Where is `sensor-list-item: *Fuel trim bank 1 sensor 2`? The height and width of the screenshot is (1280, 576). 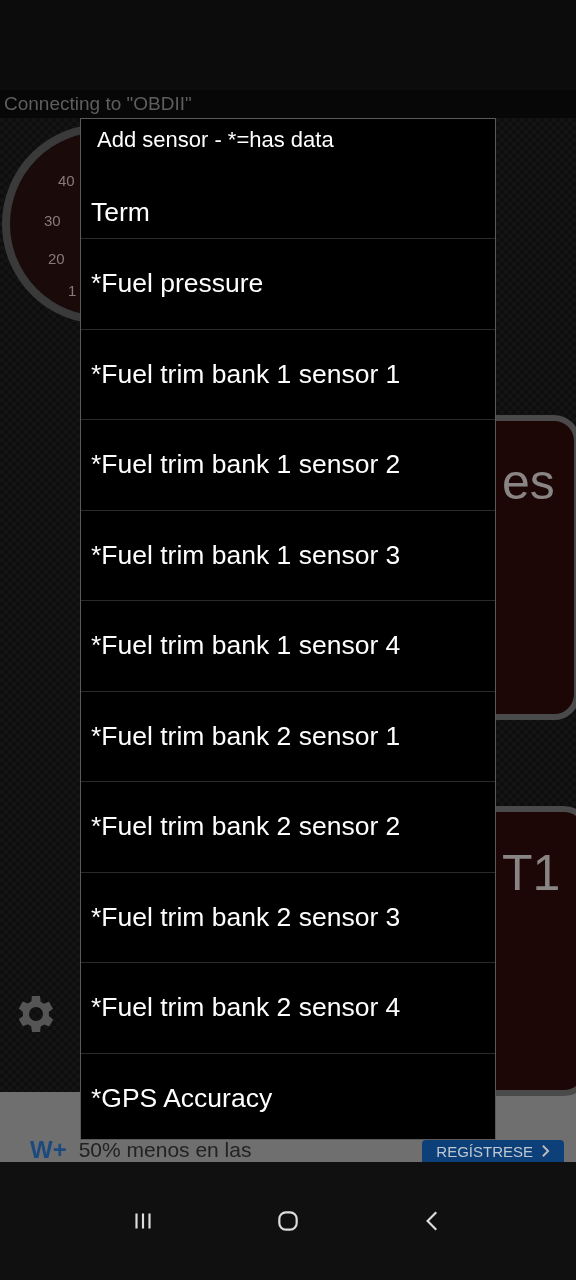
sensor-list-item: *Fuel trim bank 1 sensor 2 is located at coordinates (288, 465).